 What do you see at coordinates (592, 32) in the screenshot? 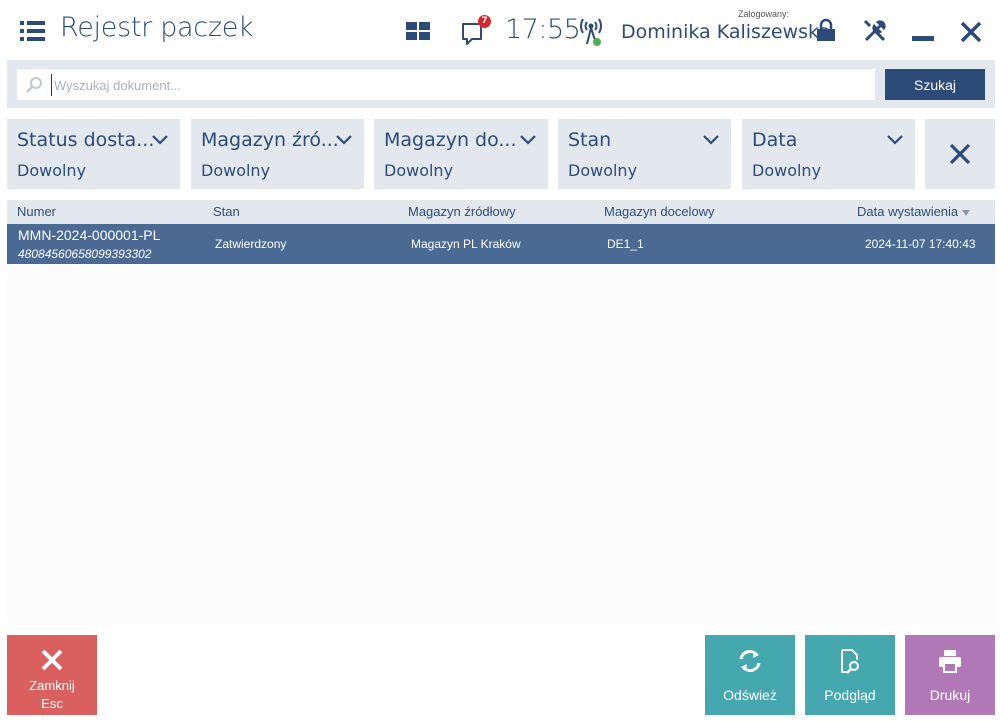
I see `signal-tower-icon` at bounding box center [592, 32].